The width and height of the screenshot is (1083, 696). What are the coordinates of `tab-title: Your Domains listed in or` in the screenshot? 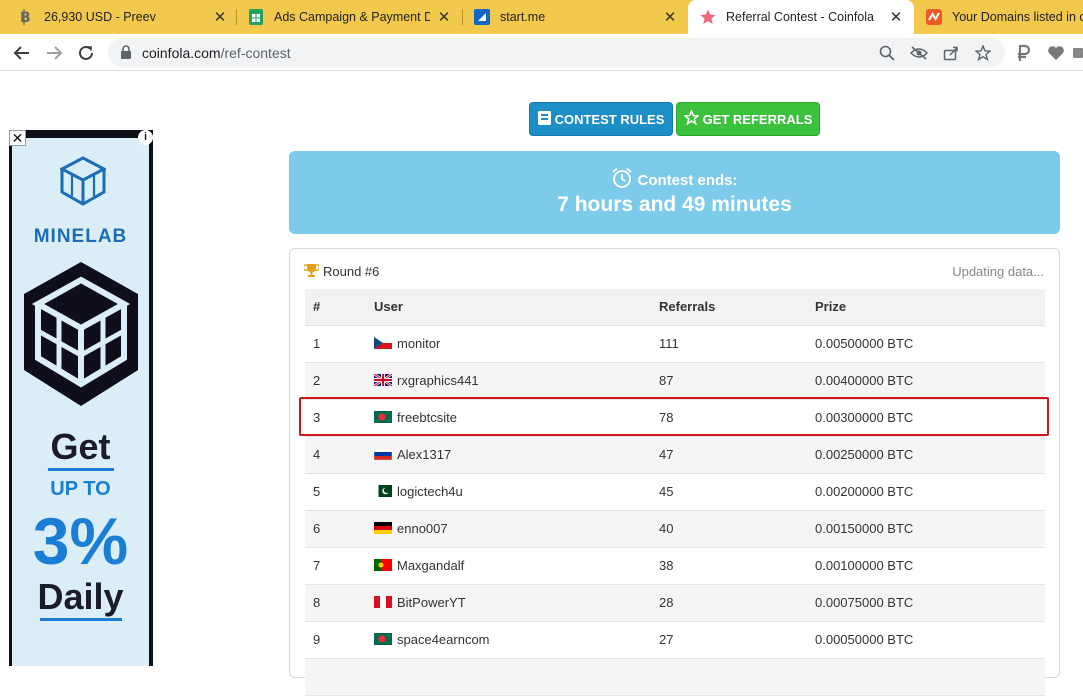 It's located at (1017, 17).